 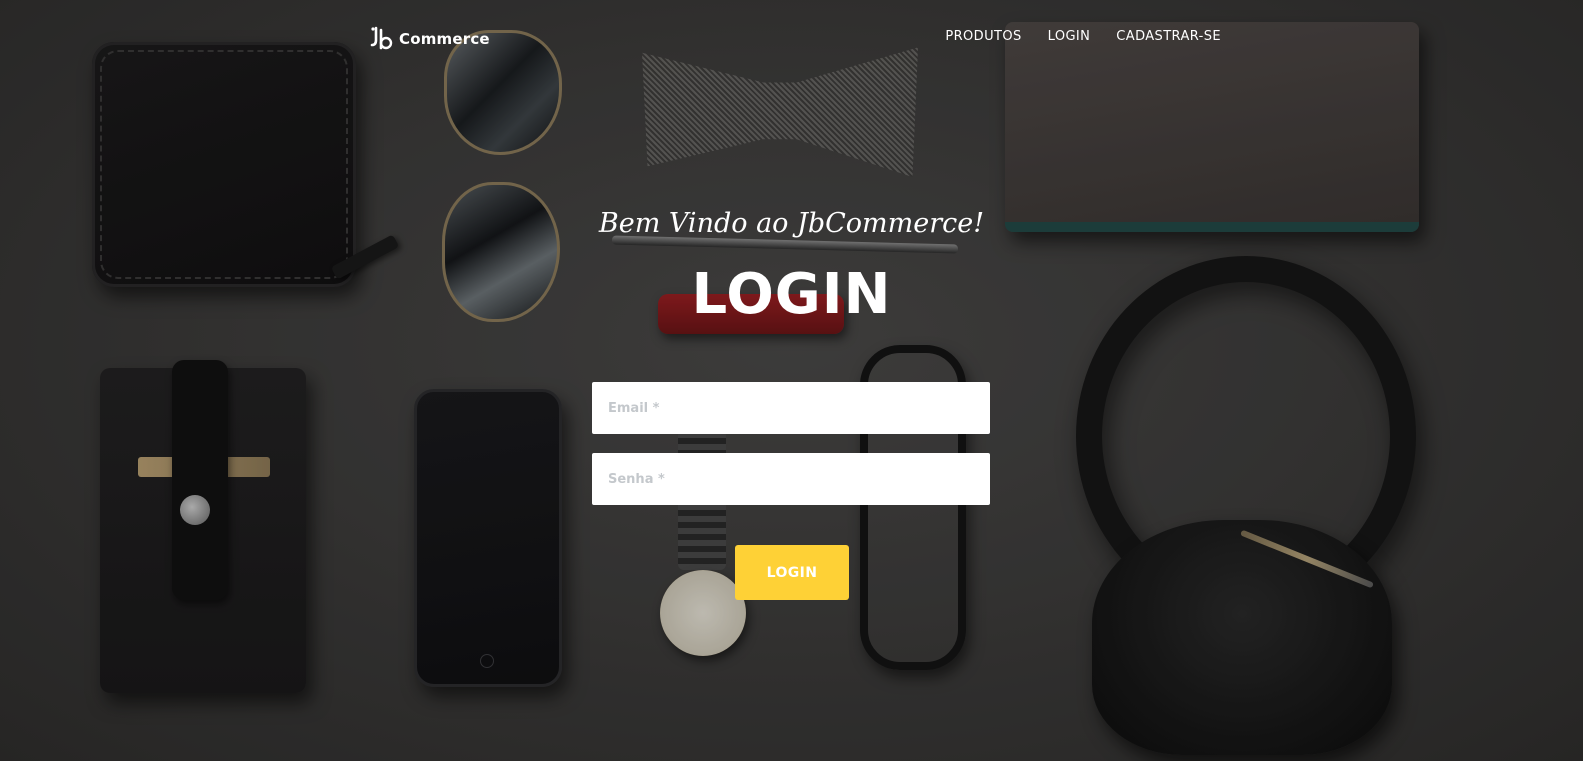 I want to click on nav-link-login: LOGIN, so click(x=1069, y=36).